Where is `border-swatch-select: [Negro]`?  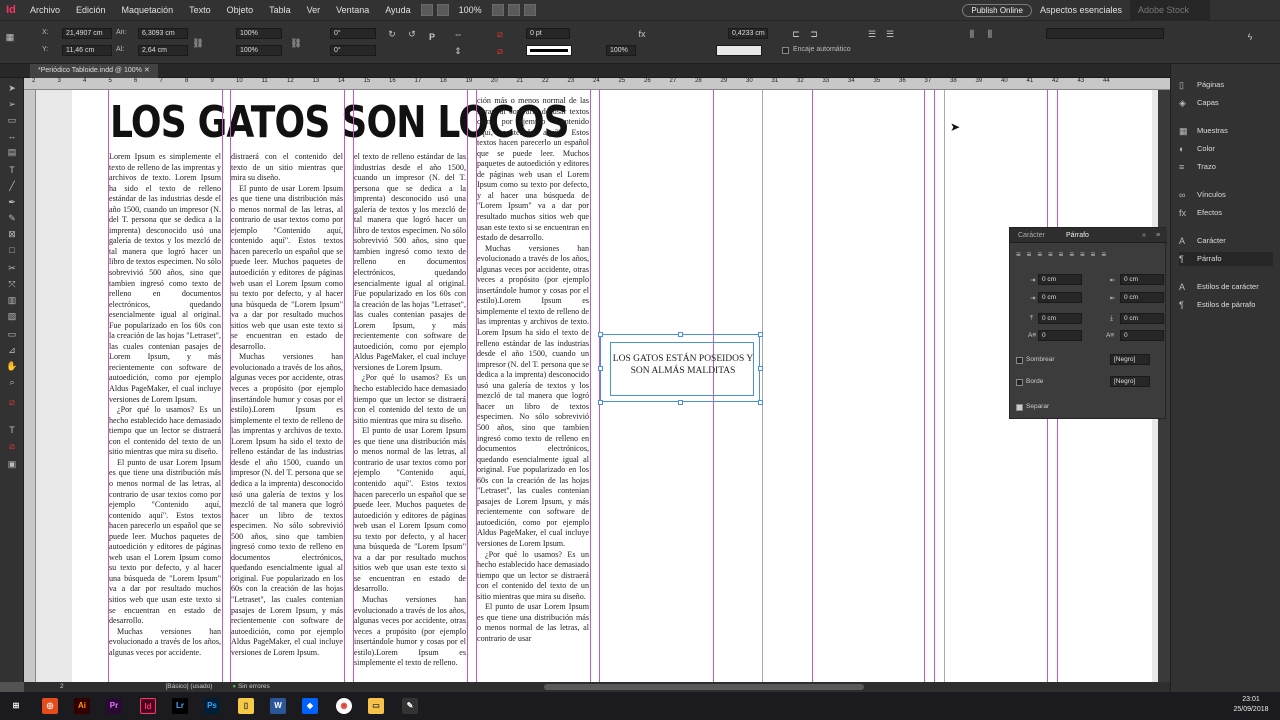
border-swatch-select: [Negro] is located at coordinates (1130, 381).